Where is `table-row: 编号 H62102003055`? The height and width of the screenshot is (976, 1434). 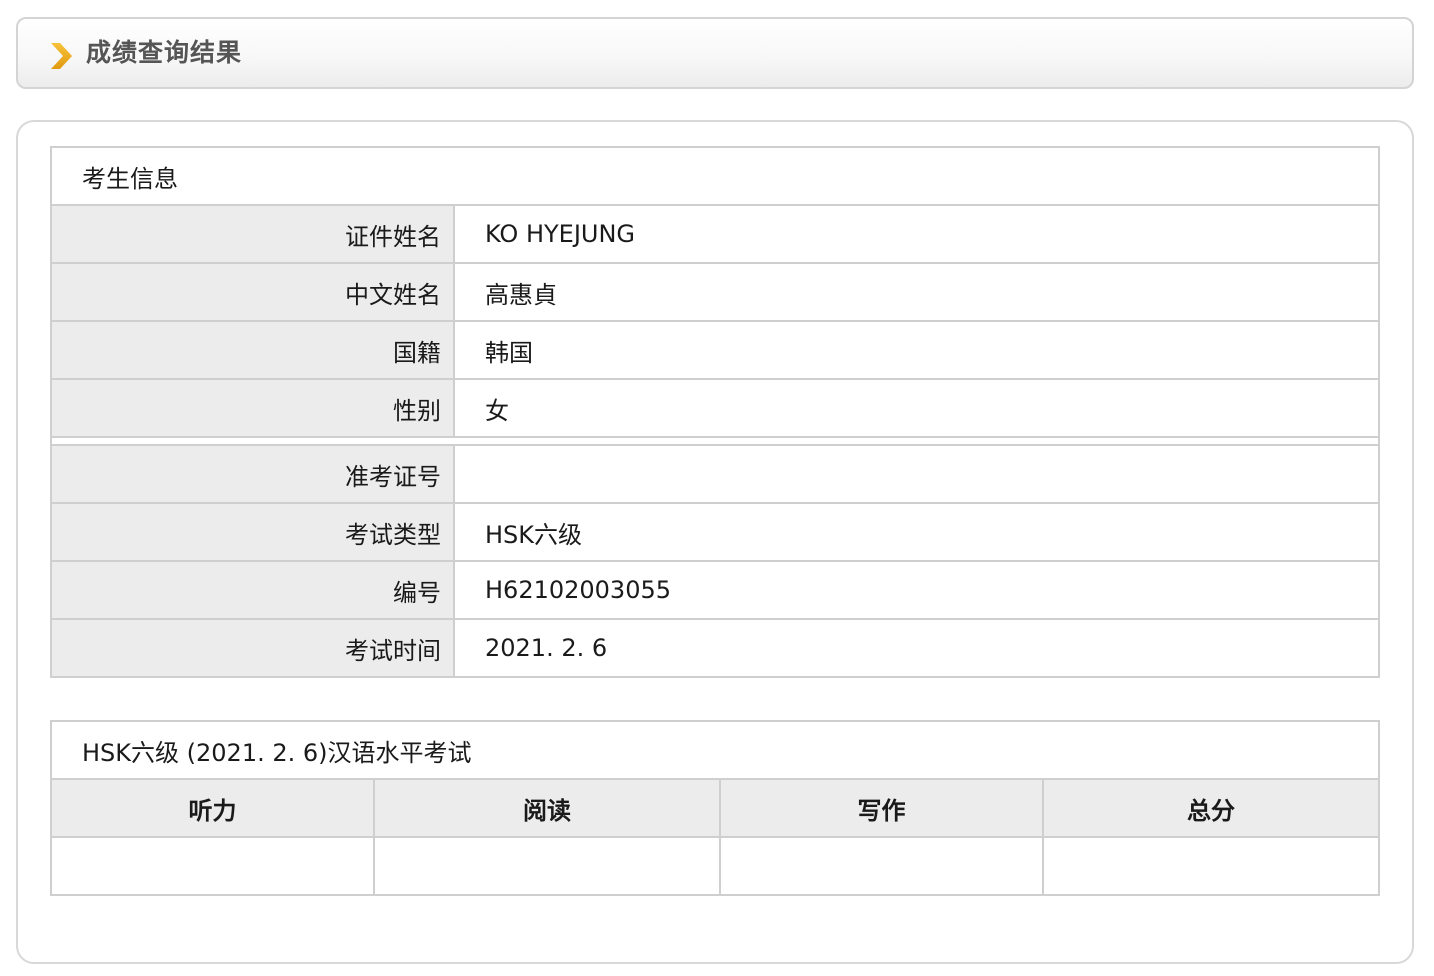
table-row: 编号 H62102003055 is located at coordinates (715, 590).